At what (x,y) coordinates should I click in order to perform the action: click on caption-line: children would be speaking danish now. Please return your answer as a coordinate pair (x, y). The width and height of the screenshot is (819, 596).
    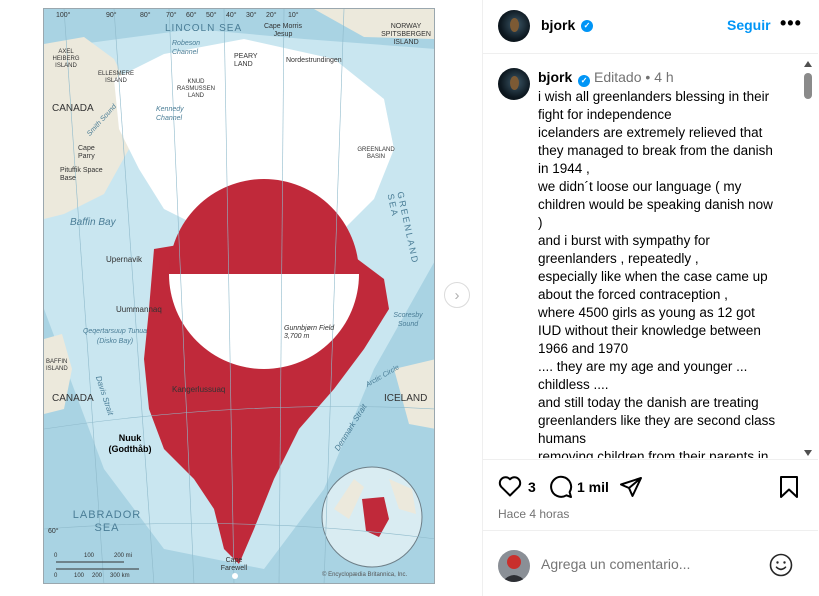
    Looking at the image, I should click on (655, 204).